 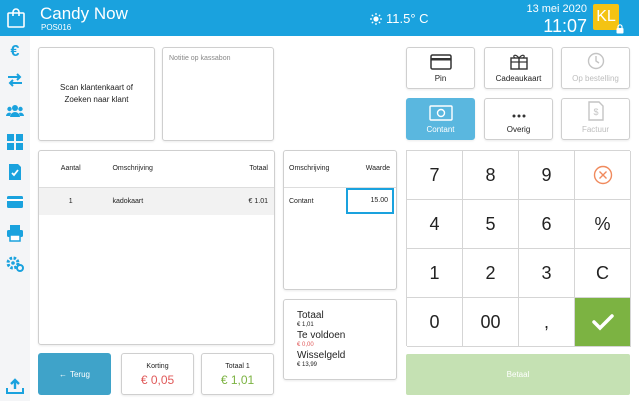 I want to click on key-8: 8, so click(x=491, y=175).